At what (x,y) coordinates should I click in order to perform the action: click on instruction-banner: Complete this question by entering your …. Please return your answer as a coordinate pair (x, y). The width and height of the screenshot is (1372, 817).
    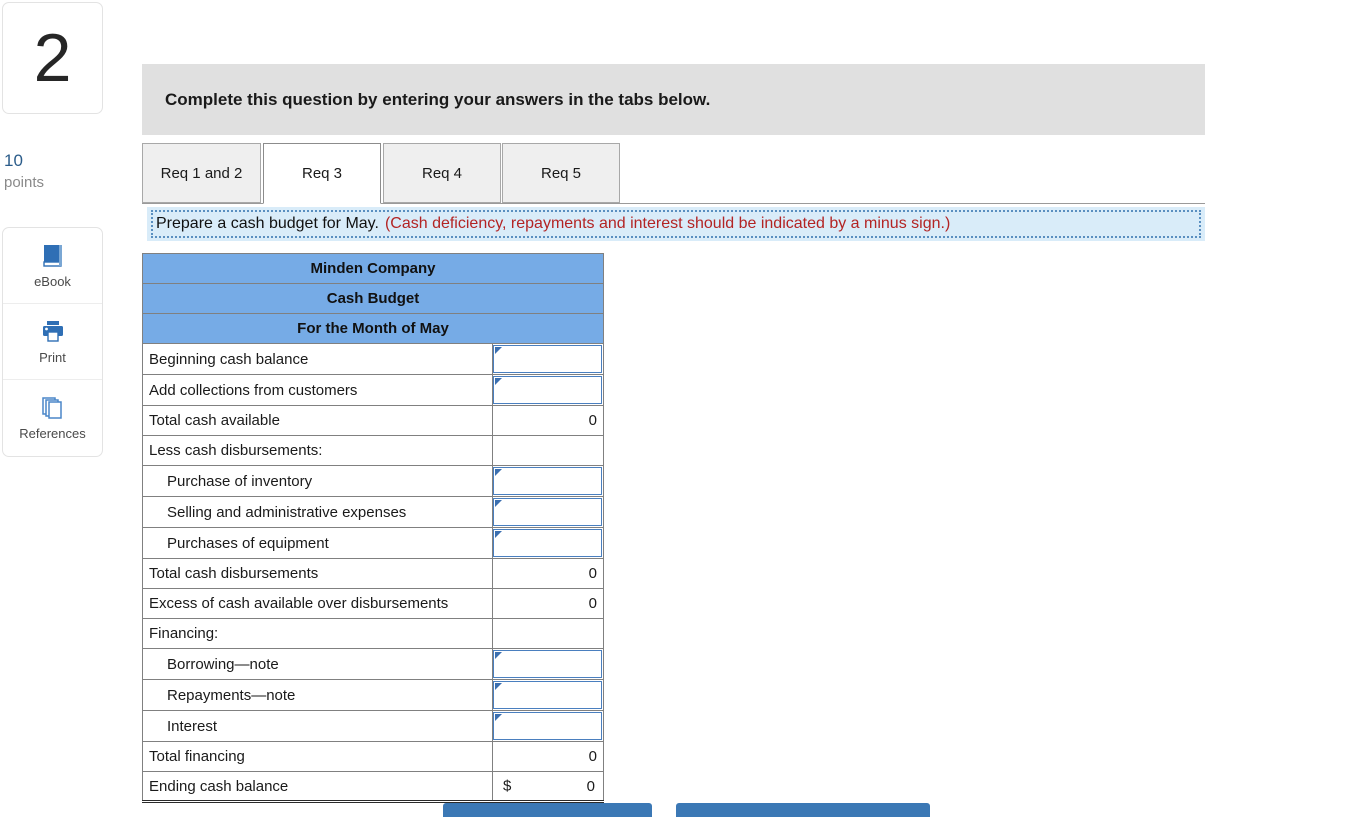
    Looking at the image, I should click on (673, 99).